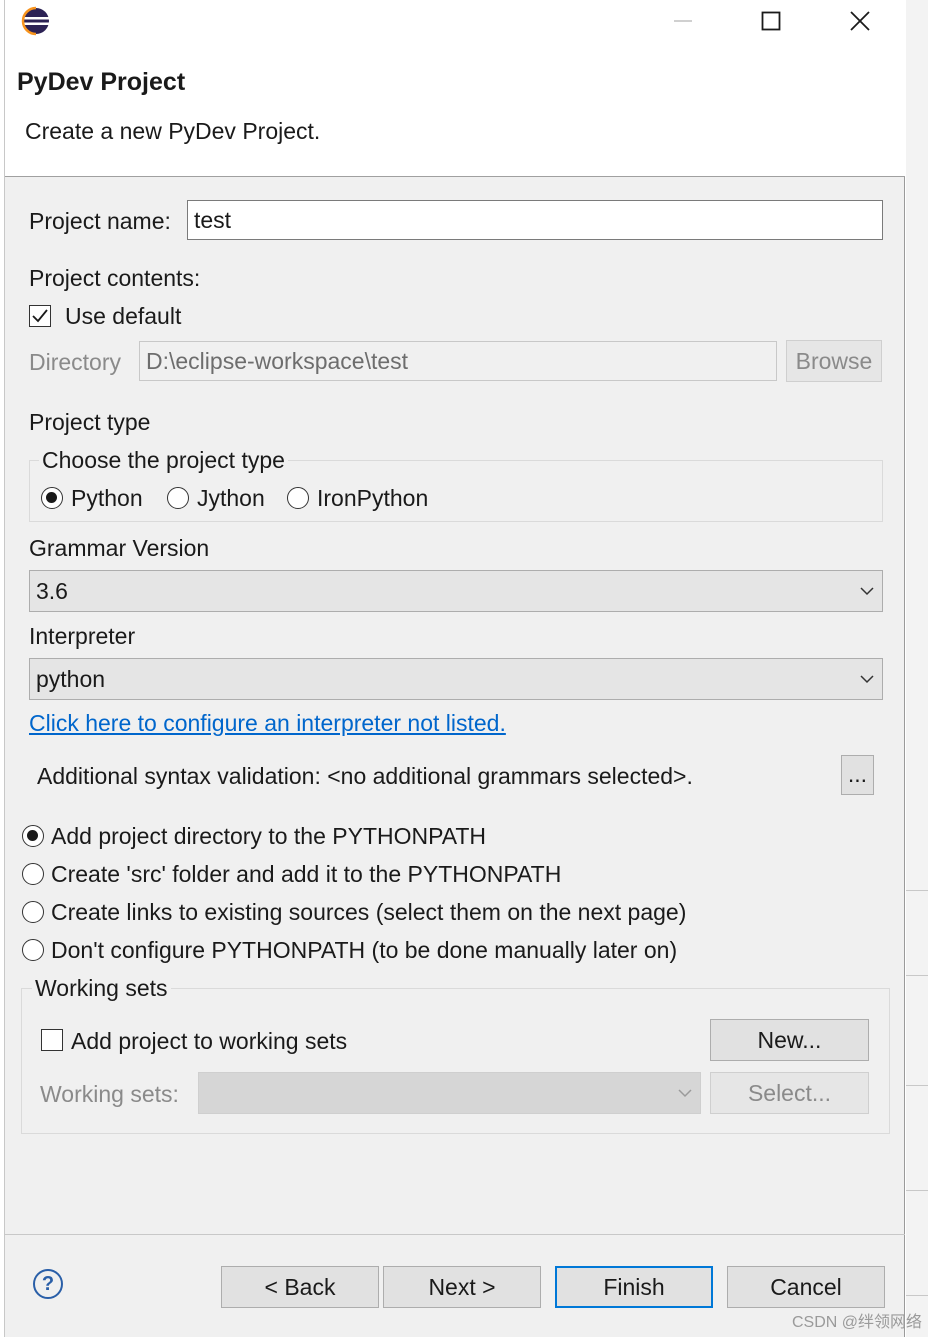  I want to click on pythonpath-radio-none, so click(33, 950).